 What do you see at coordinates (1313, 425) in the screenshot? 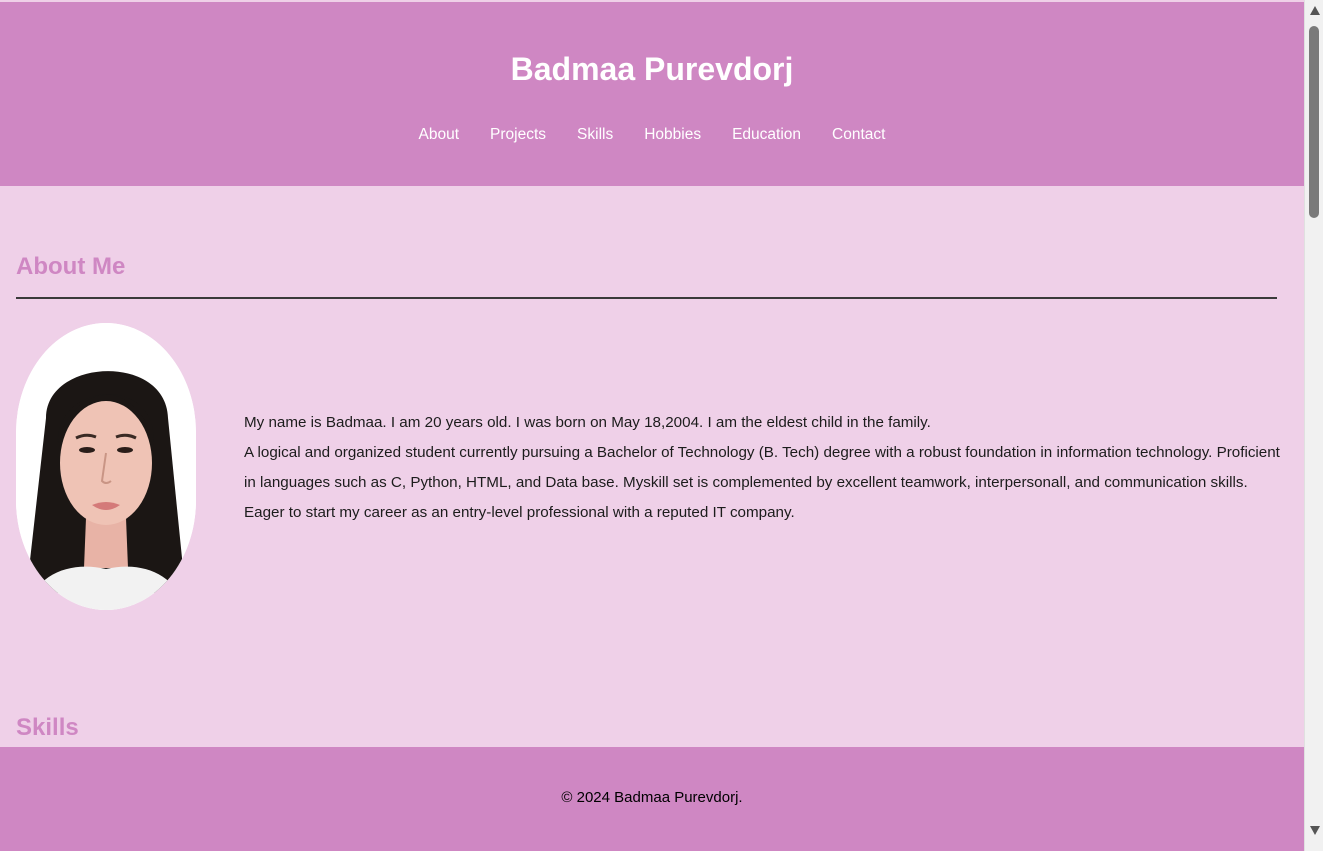
I see `vertical-scrollbar` at bounding box center [1313, 425].